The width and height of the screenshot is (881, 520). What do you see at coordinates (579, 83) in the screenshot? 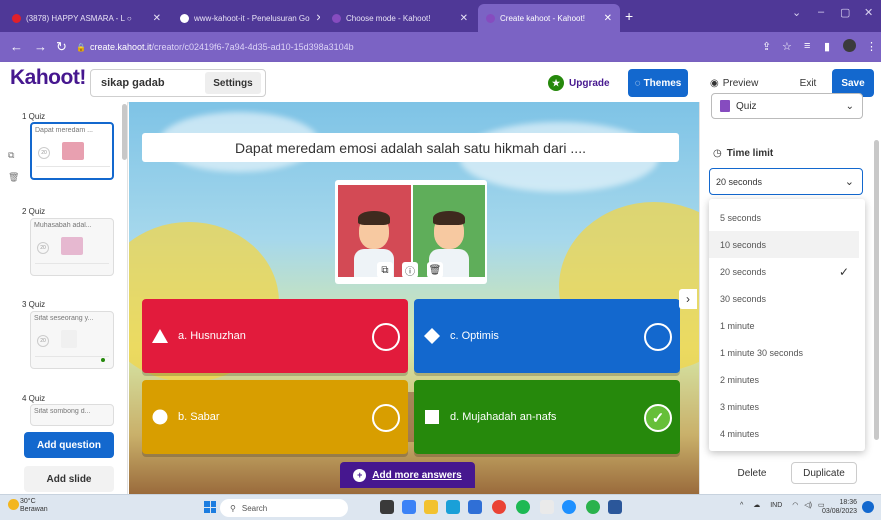
I see `upgrade-button: ★ Upgrade` at bounding box center [579, 83].